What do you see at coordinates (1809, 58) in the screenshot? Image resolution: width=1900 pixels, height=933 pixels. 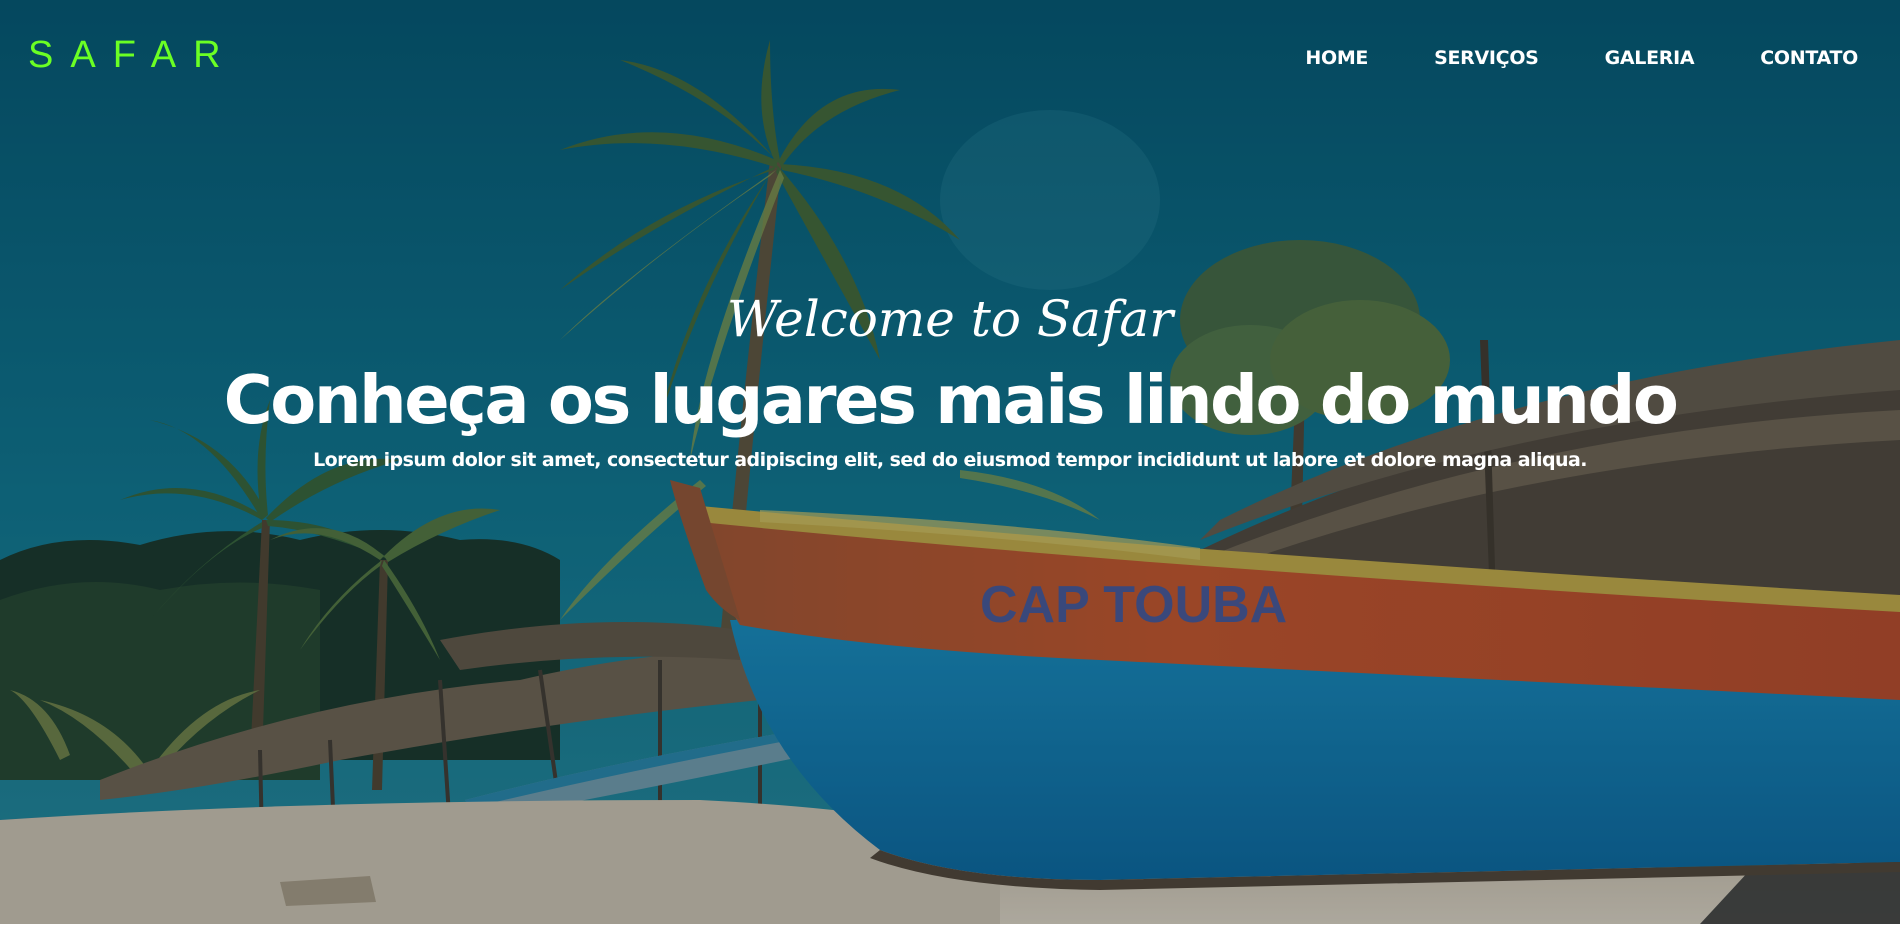 I see `nav-link-contato: CONTATO` at bounding box center [1809, 58].